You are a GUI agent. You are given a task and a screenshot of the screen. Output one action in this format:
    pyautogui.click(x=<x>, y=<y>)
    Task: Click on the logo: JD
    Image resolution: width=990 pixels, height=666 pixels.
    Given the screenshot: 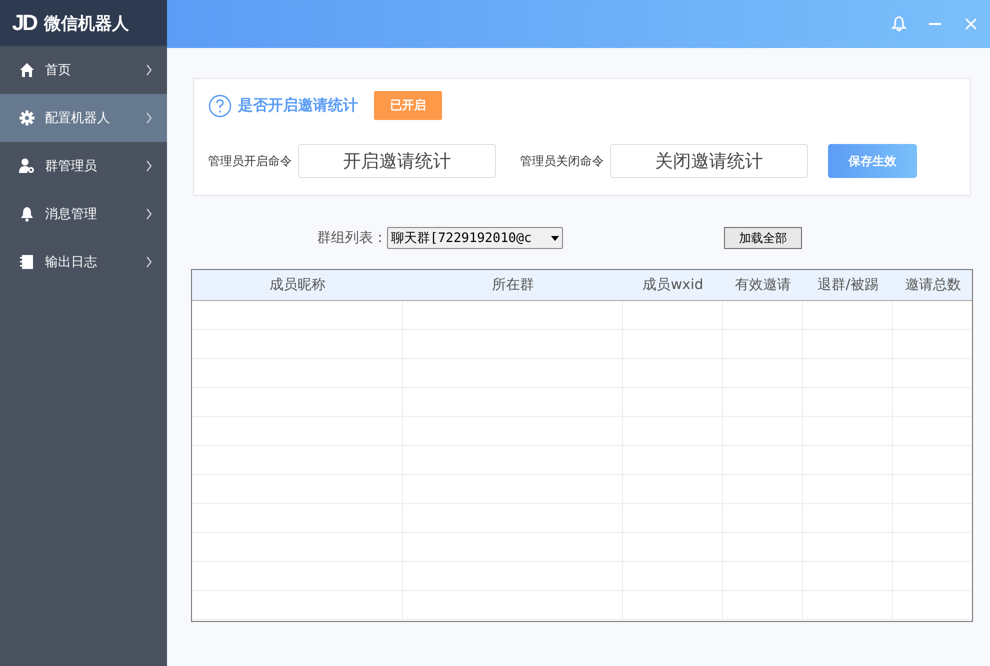 What is the action you would take?
    pyautogui.click(x=24, y=23)
    